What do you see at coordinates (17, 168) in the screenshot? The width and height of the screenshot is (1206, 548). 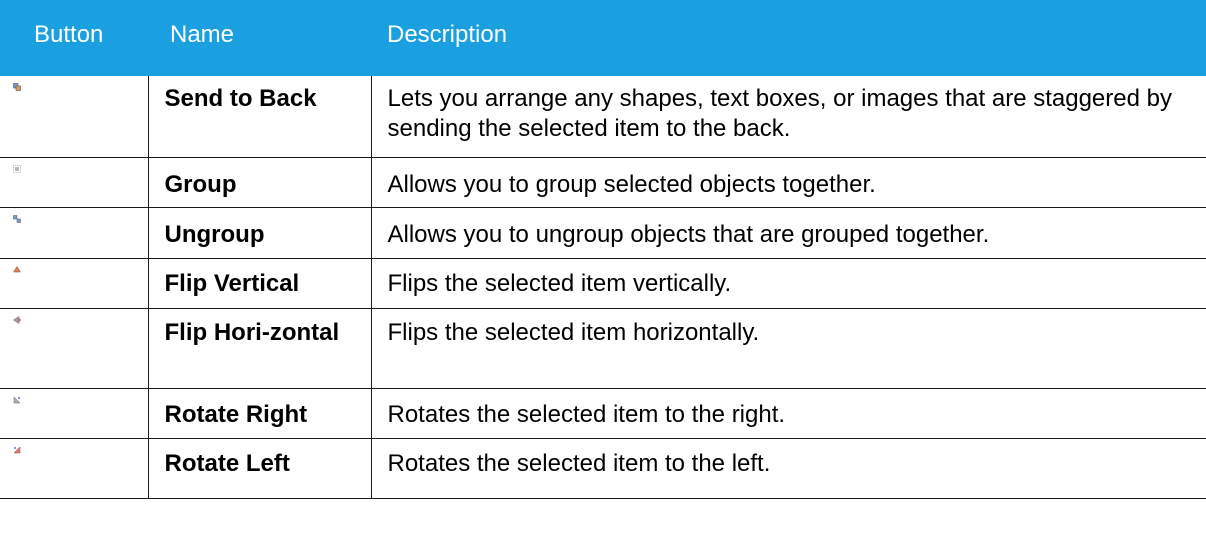 I see `group-icon` at bounding box center [17, 168].